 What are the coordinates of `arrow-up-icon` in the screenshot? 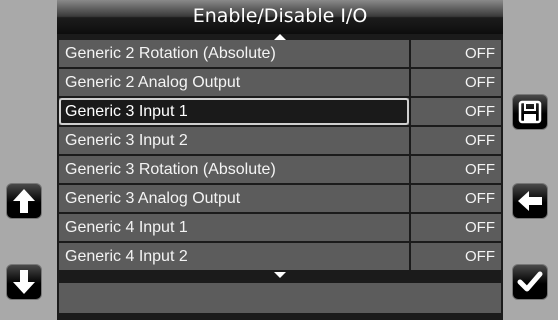 It's located at (24, 201).